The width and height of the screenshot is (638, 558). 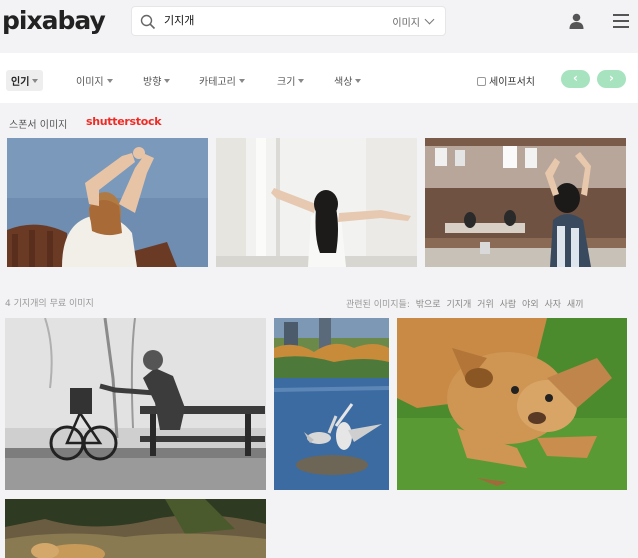 I want to click on next-page-button: ›, so click(x=611, y=79).